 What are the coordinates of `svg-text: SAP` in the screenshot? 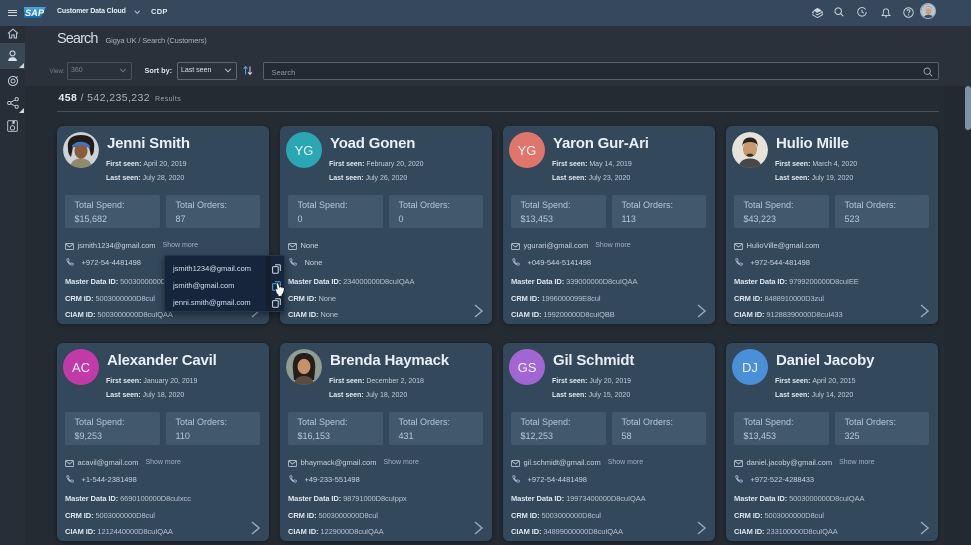 It's located at (35, 13).